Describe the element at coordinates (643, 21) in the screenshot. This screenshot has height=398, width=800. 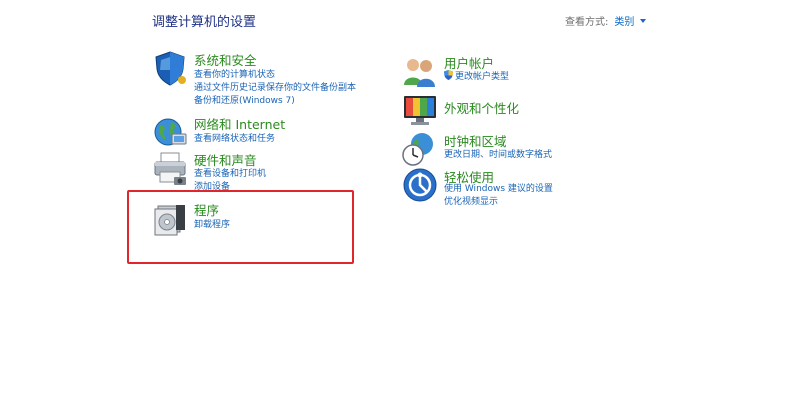
I see `chevron-down-icon` at that location.